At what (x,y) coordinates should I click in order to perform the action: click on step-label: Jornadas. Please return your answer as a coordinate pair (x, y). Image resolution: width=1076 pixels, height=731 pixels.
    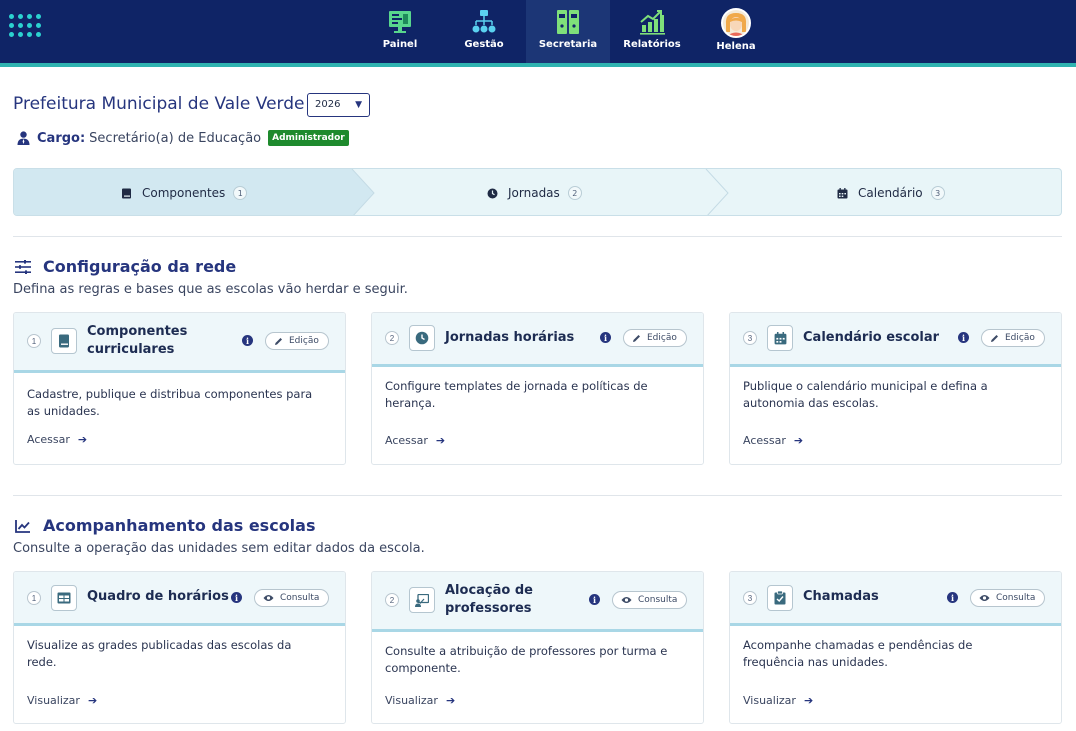
    Looking at the image, I should click on (534, 193).